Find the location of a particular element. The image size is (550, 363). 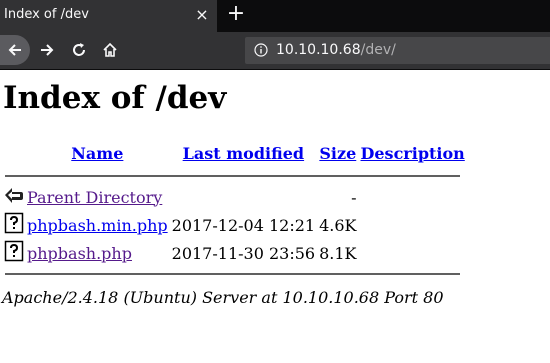

file-link: phpbash.min.php is located at coordinates (97, 225).